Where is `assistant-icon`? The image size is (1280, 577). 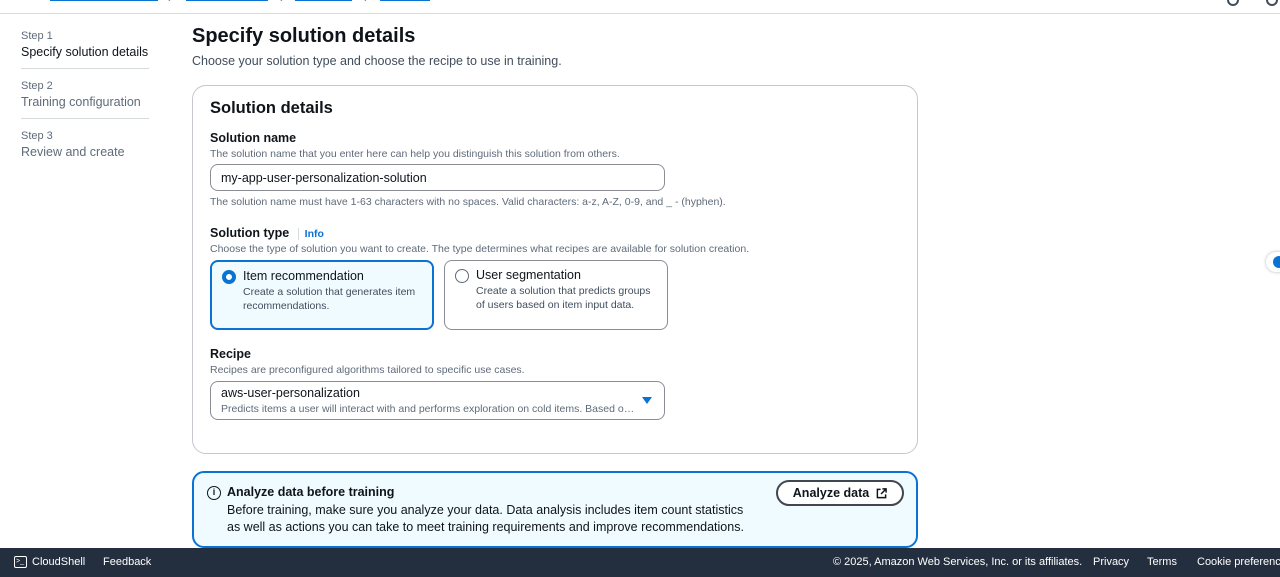 assistant-icon is located at coordinates (1276, 262).